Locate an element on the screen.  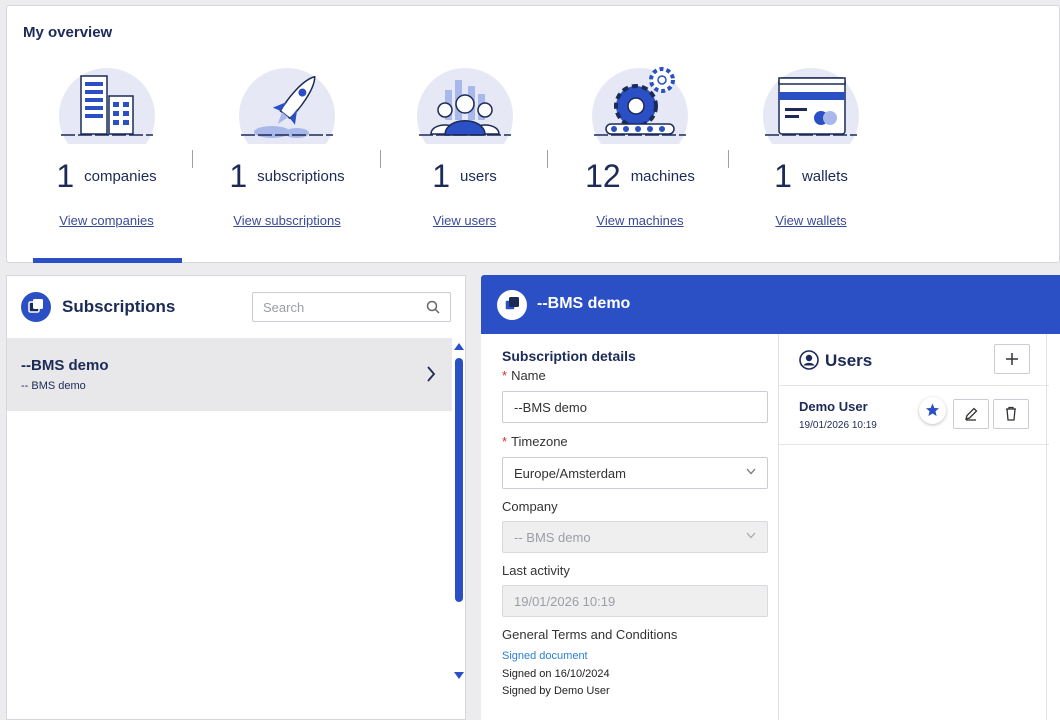
people-icon is located at coordinates (464, 106).